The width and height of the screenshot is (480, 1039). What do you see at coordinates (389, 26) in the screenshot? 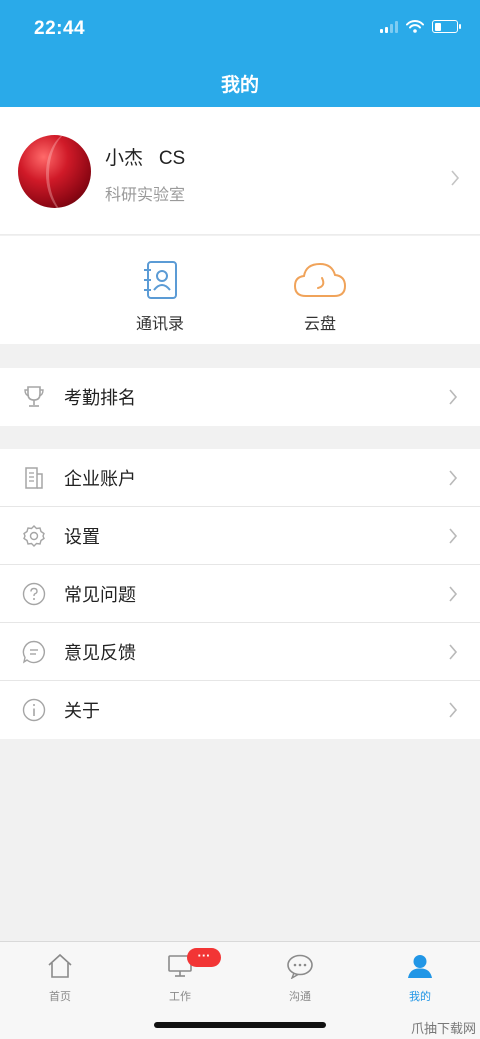
I see `signal-icon` at bounding box center [389, 26].